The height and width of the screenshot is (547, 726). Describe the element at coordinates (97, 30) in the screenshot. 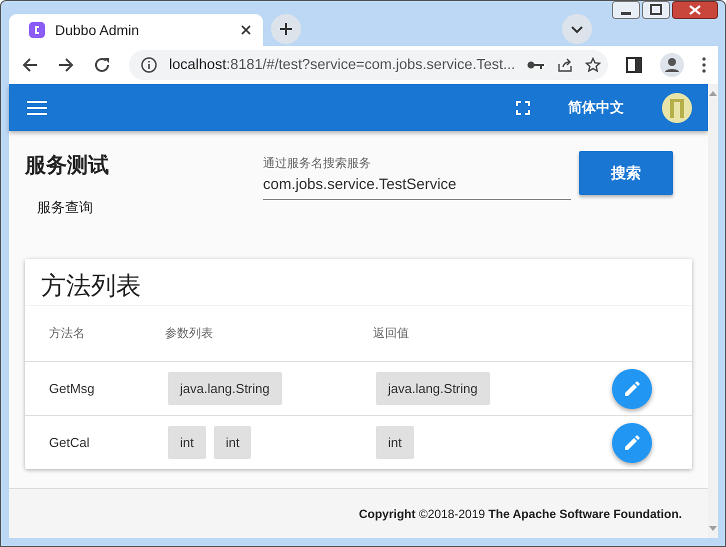

I see `tab-title: Dubbo Admin` at that location.